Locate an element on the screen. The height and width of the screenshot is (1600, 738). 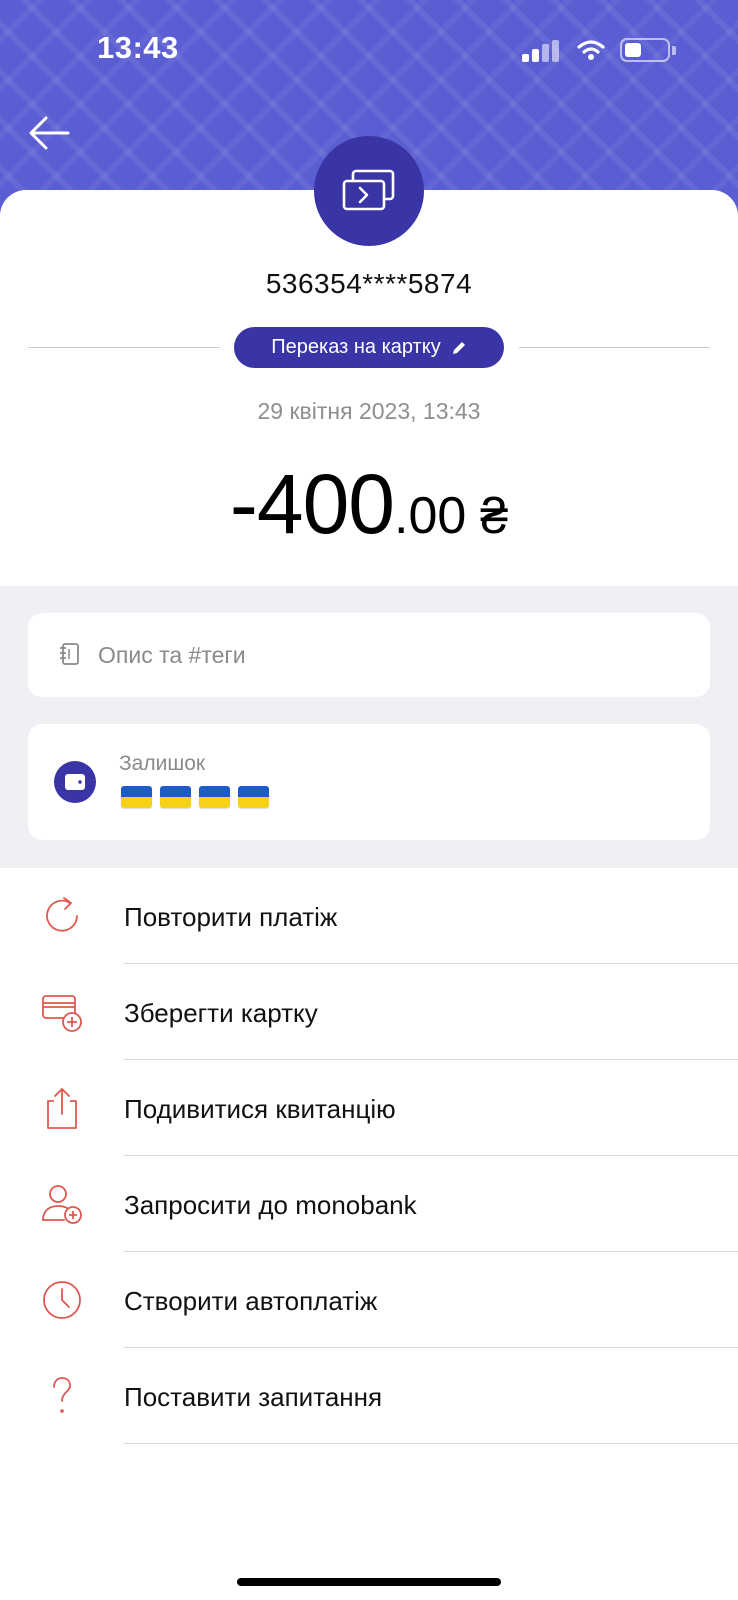
save-card-icon is located at coordinates (62, 1013).